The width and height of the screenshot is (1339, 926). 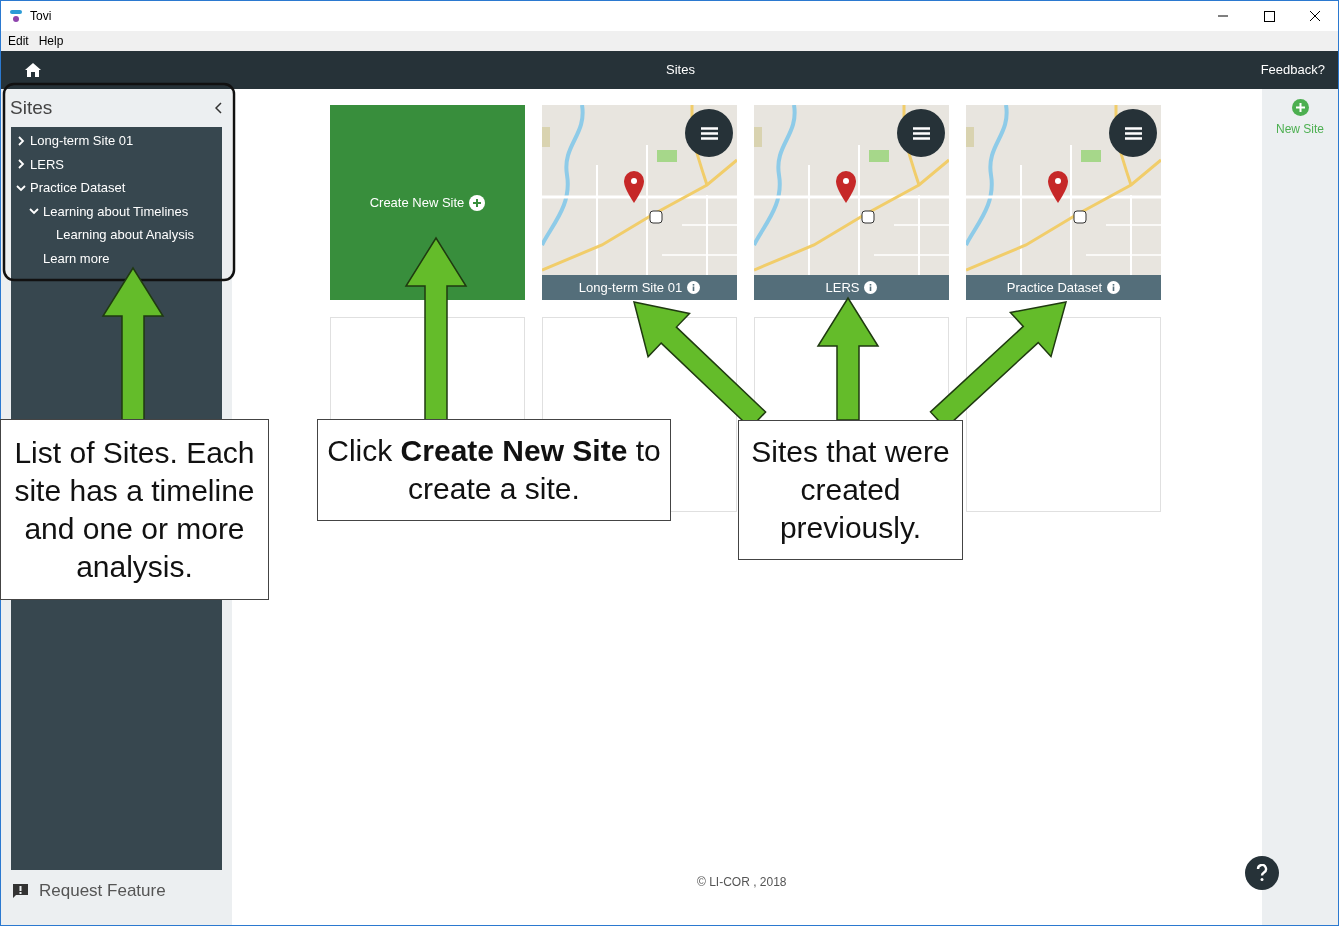 I want to click on callout-text: Sites that were created previously., so click(x=850, y=490).